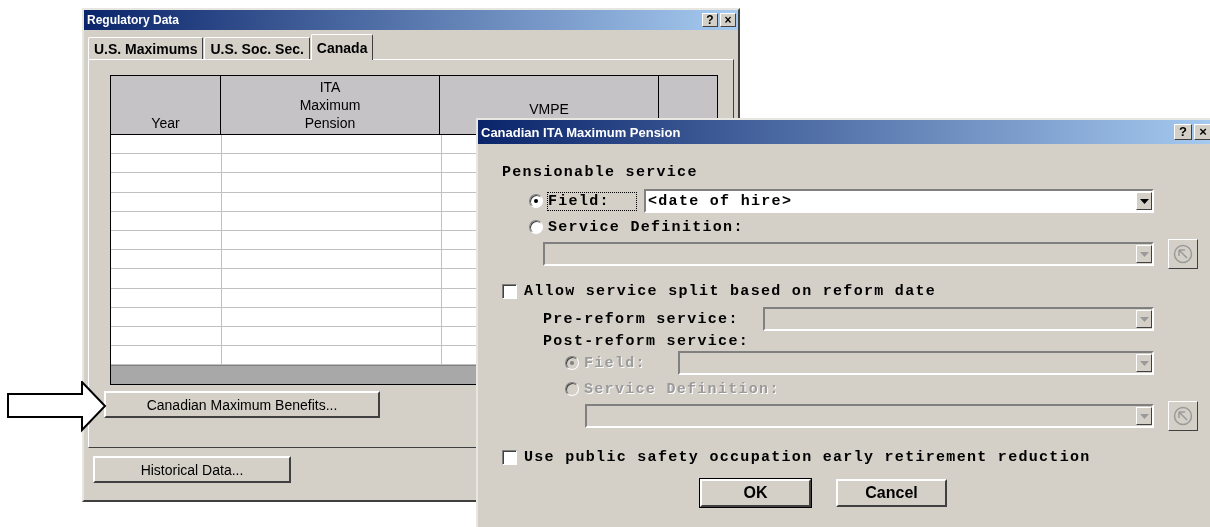 This screenshot has height=527, width=1210. I want to click on checkbox-label: Allow service split based on reform date, so click(730, 291).